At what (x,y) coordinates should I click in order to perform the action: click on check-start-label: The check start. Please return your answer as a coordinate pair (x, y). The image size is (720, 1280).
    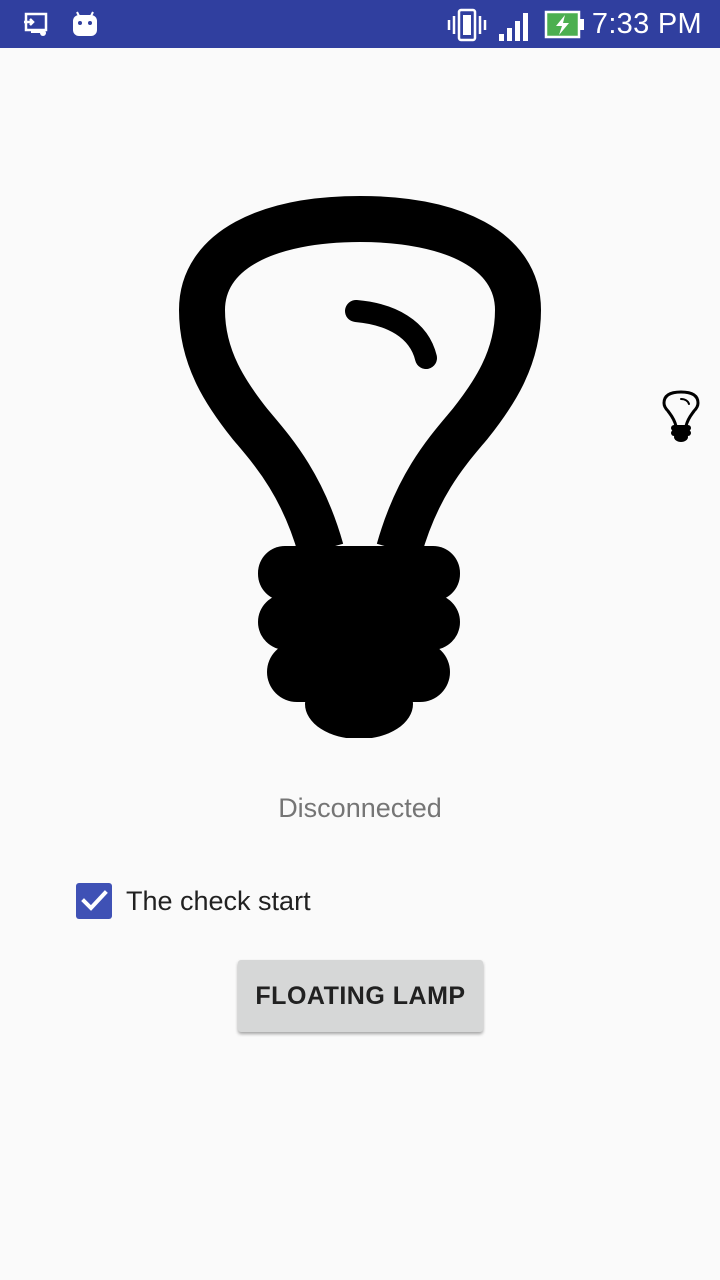
    Looking at the image, I should click on (218, 901).